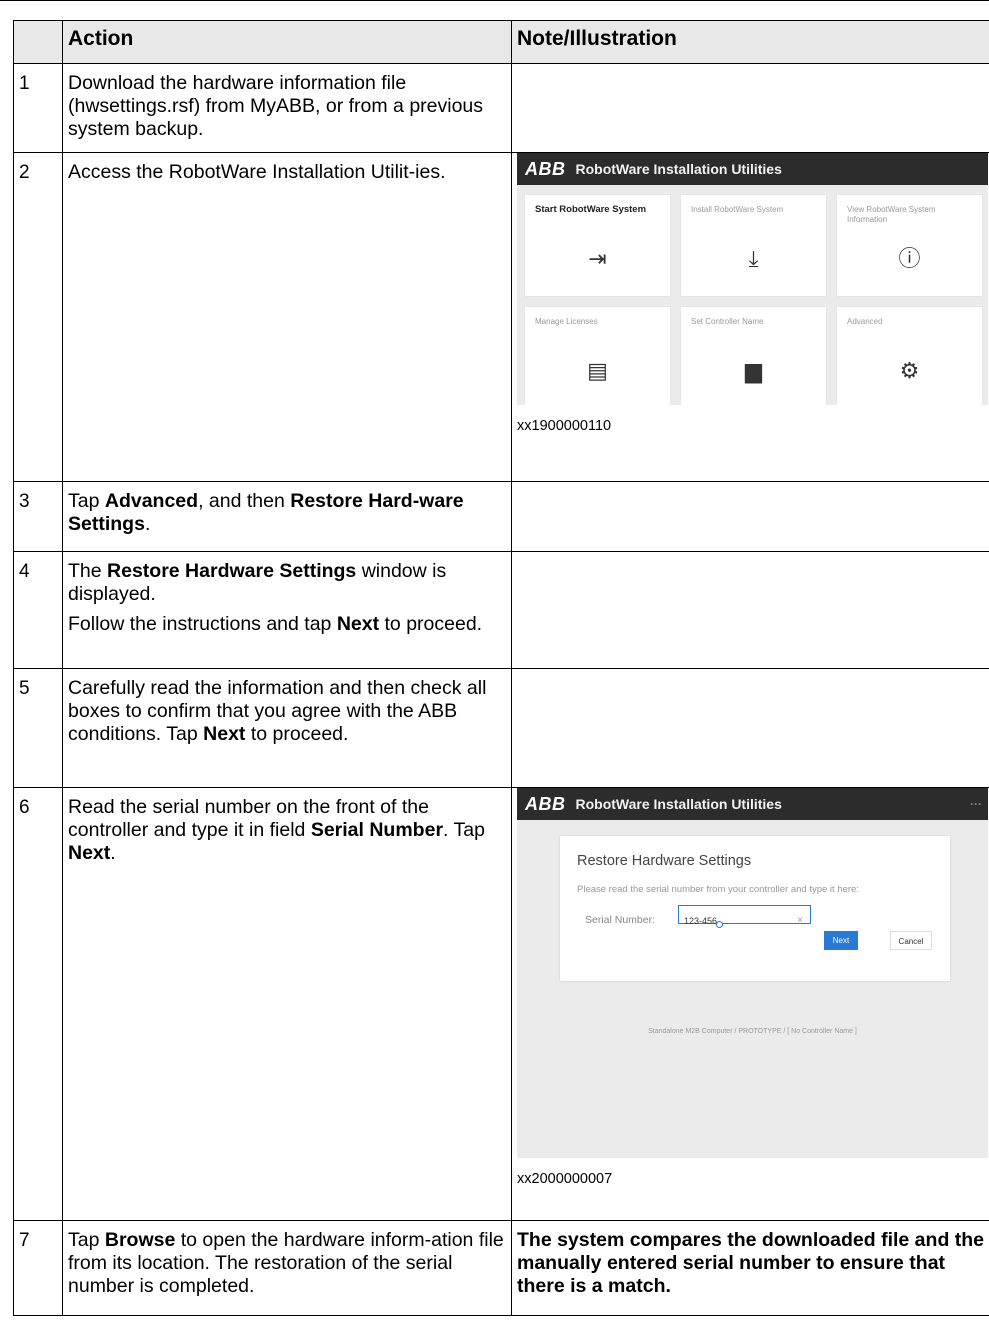 This screenshot has height=1327, width=989. What do you see at coordinates (377, 830) in the screenshot?
I see `emphasis-text: Serial Number` at bounding box center [377, 830].